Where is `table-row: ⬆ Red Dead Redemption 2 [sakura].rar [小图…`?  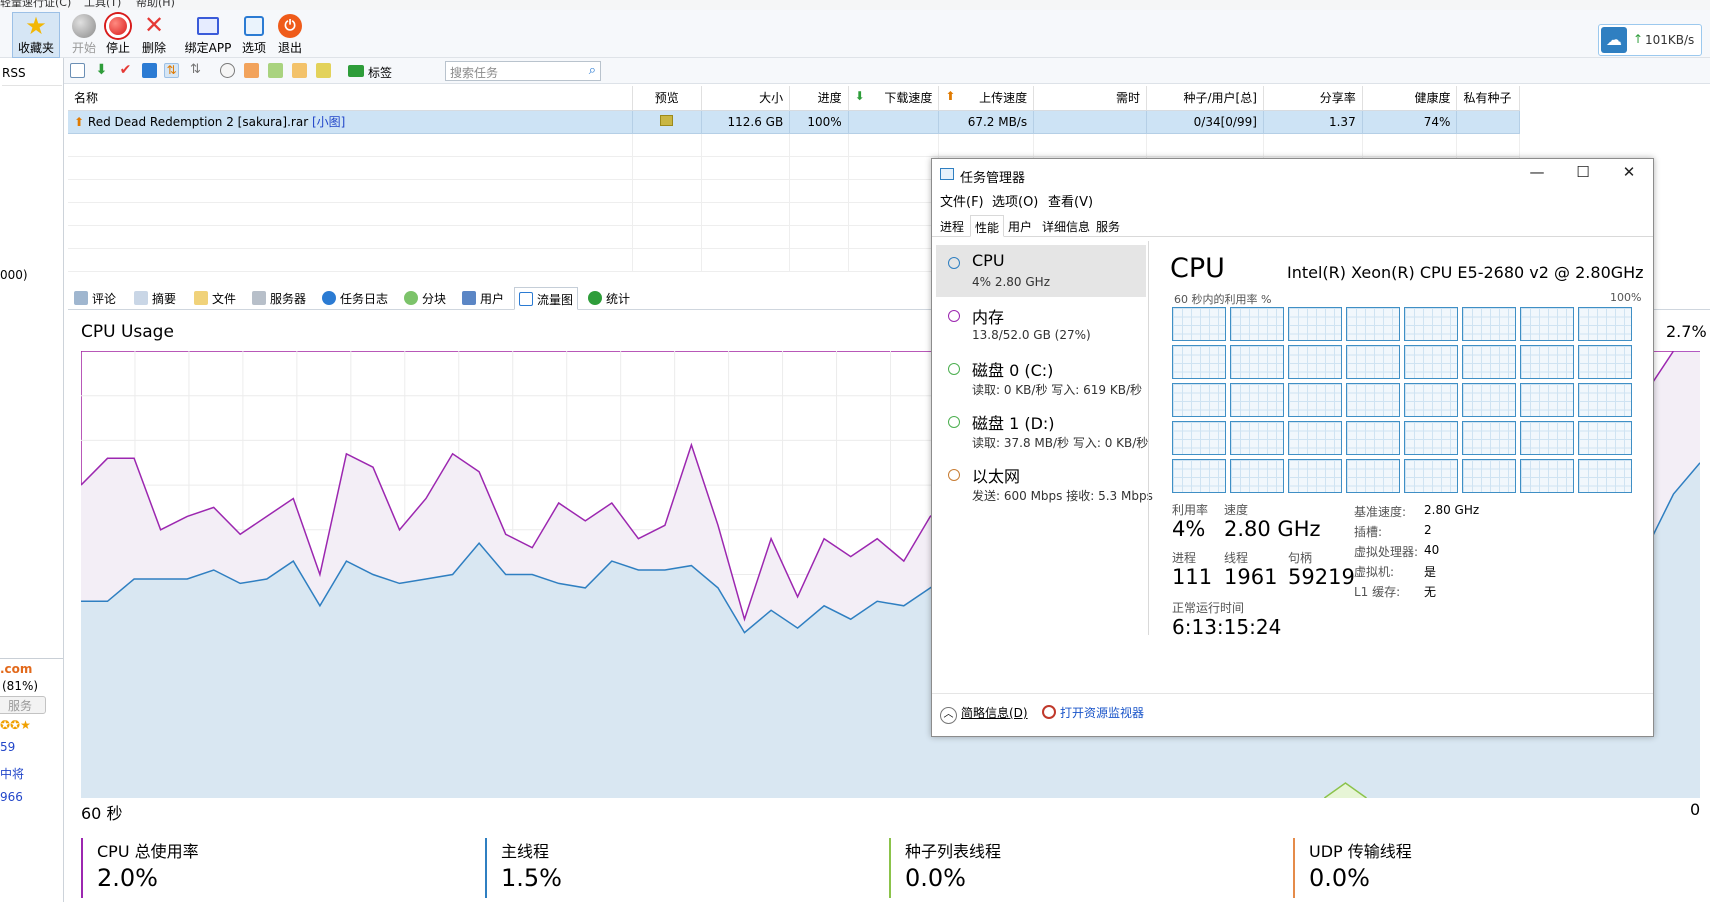 table-row: ⬆ Red Dead Redemption 2 [sakura].rar [小图… is located at coordinates (794, 122).